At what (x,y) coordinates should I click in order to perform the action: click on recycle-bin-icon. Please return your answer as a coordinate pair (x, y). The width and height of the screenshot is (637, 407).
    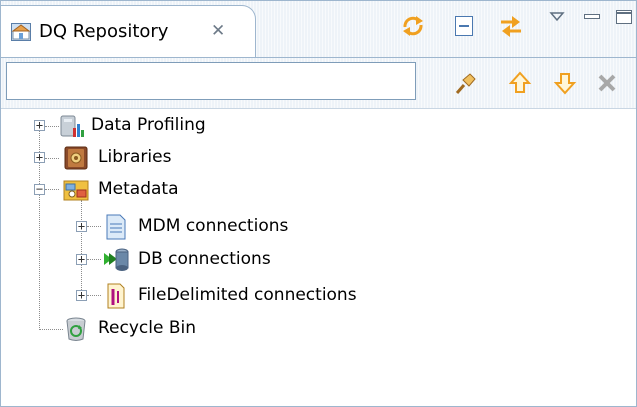
    Looking at the image, I should click on (76, 329).